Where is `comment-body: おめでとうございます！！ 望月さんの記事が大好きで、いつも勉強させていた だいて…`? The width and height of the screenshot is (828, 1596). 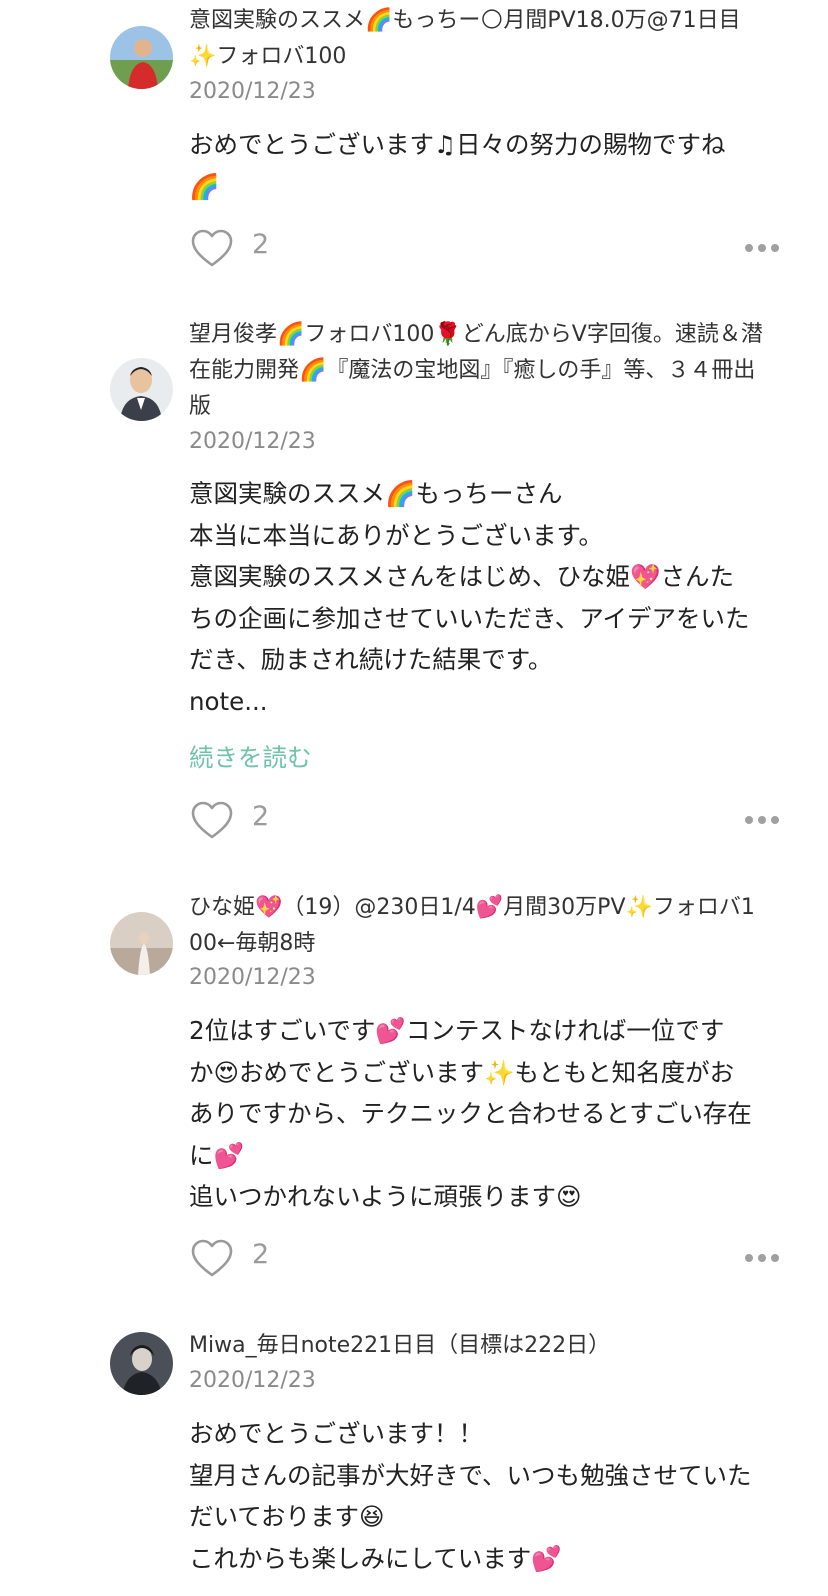 comment-body: おめでとうございます！！ 望月さんの記事が大好きで、いつも勉強させていた だいて… is located at coordinates (470, 1496).